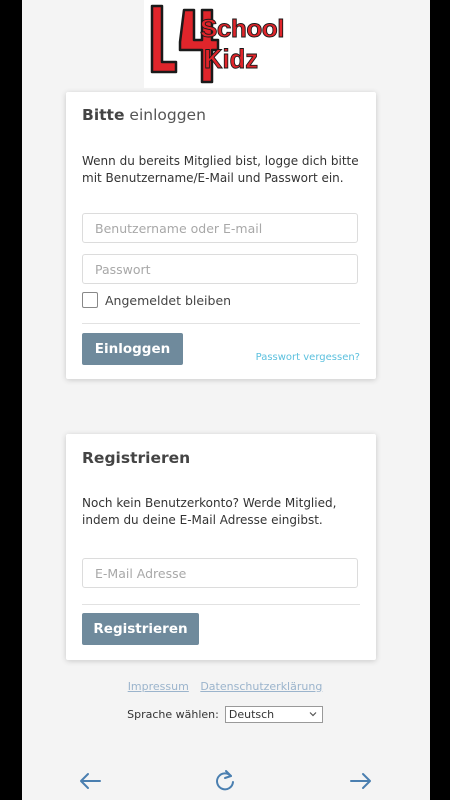  What do you see at coordinates (220, 228) in the screenshot?
I see `username-input` at bounding box center [220, 228].